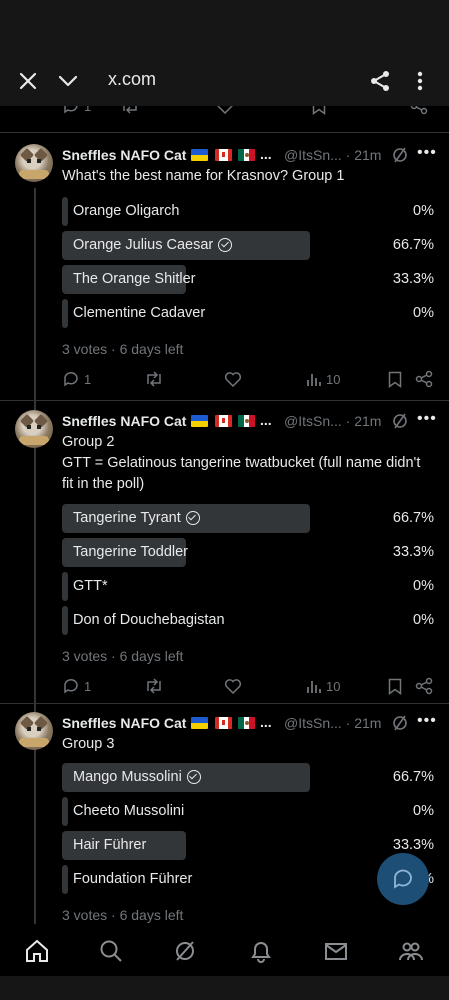 The width and height of the screenshot is (449, 1000). What do you see at coordinates (246, 155) in the screenshot?
I see `mexico-flag-icon` at bounding box center [246, 155].